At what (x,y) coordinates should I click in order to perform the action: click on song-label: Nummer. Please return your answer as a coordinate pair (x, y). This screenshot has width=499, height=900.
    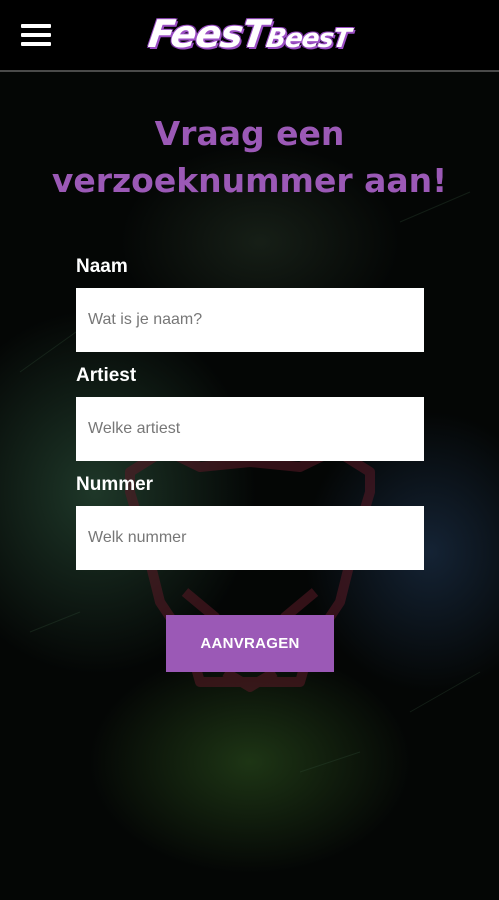
    Looking at the image, I should click on (115, 484).